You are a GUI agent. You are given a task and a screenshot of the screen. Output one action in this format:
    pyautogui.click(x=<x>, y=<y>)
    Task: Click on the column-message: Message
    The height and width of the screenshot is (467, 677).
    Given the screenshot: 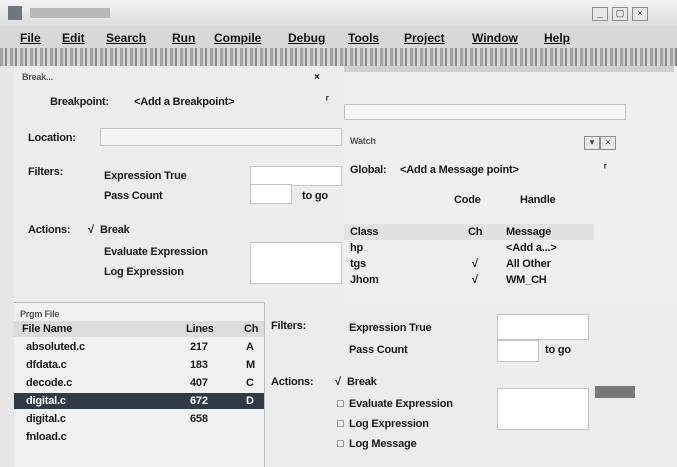 What is the action you would take?
    pyautogui.click(x=528, y=232)
    